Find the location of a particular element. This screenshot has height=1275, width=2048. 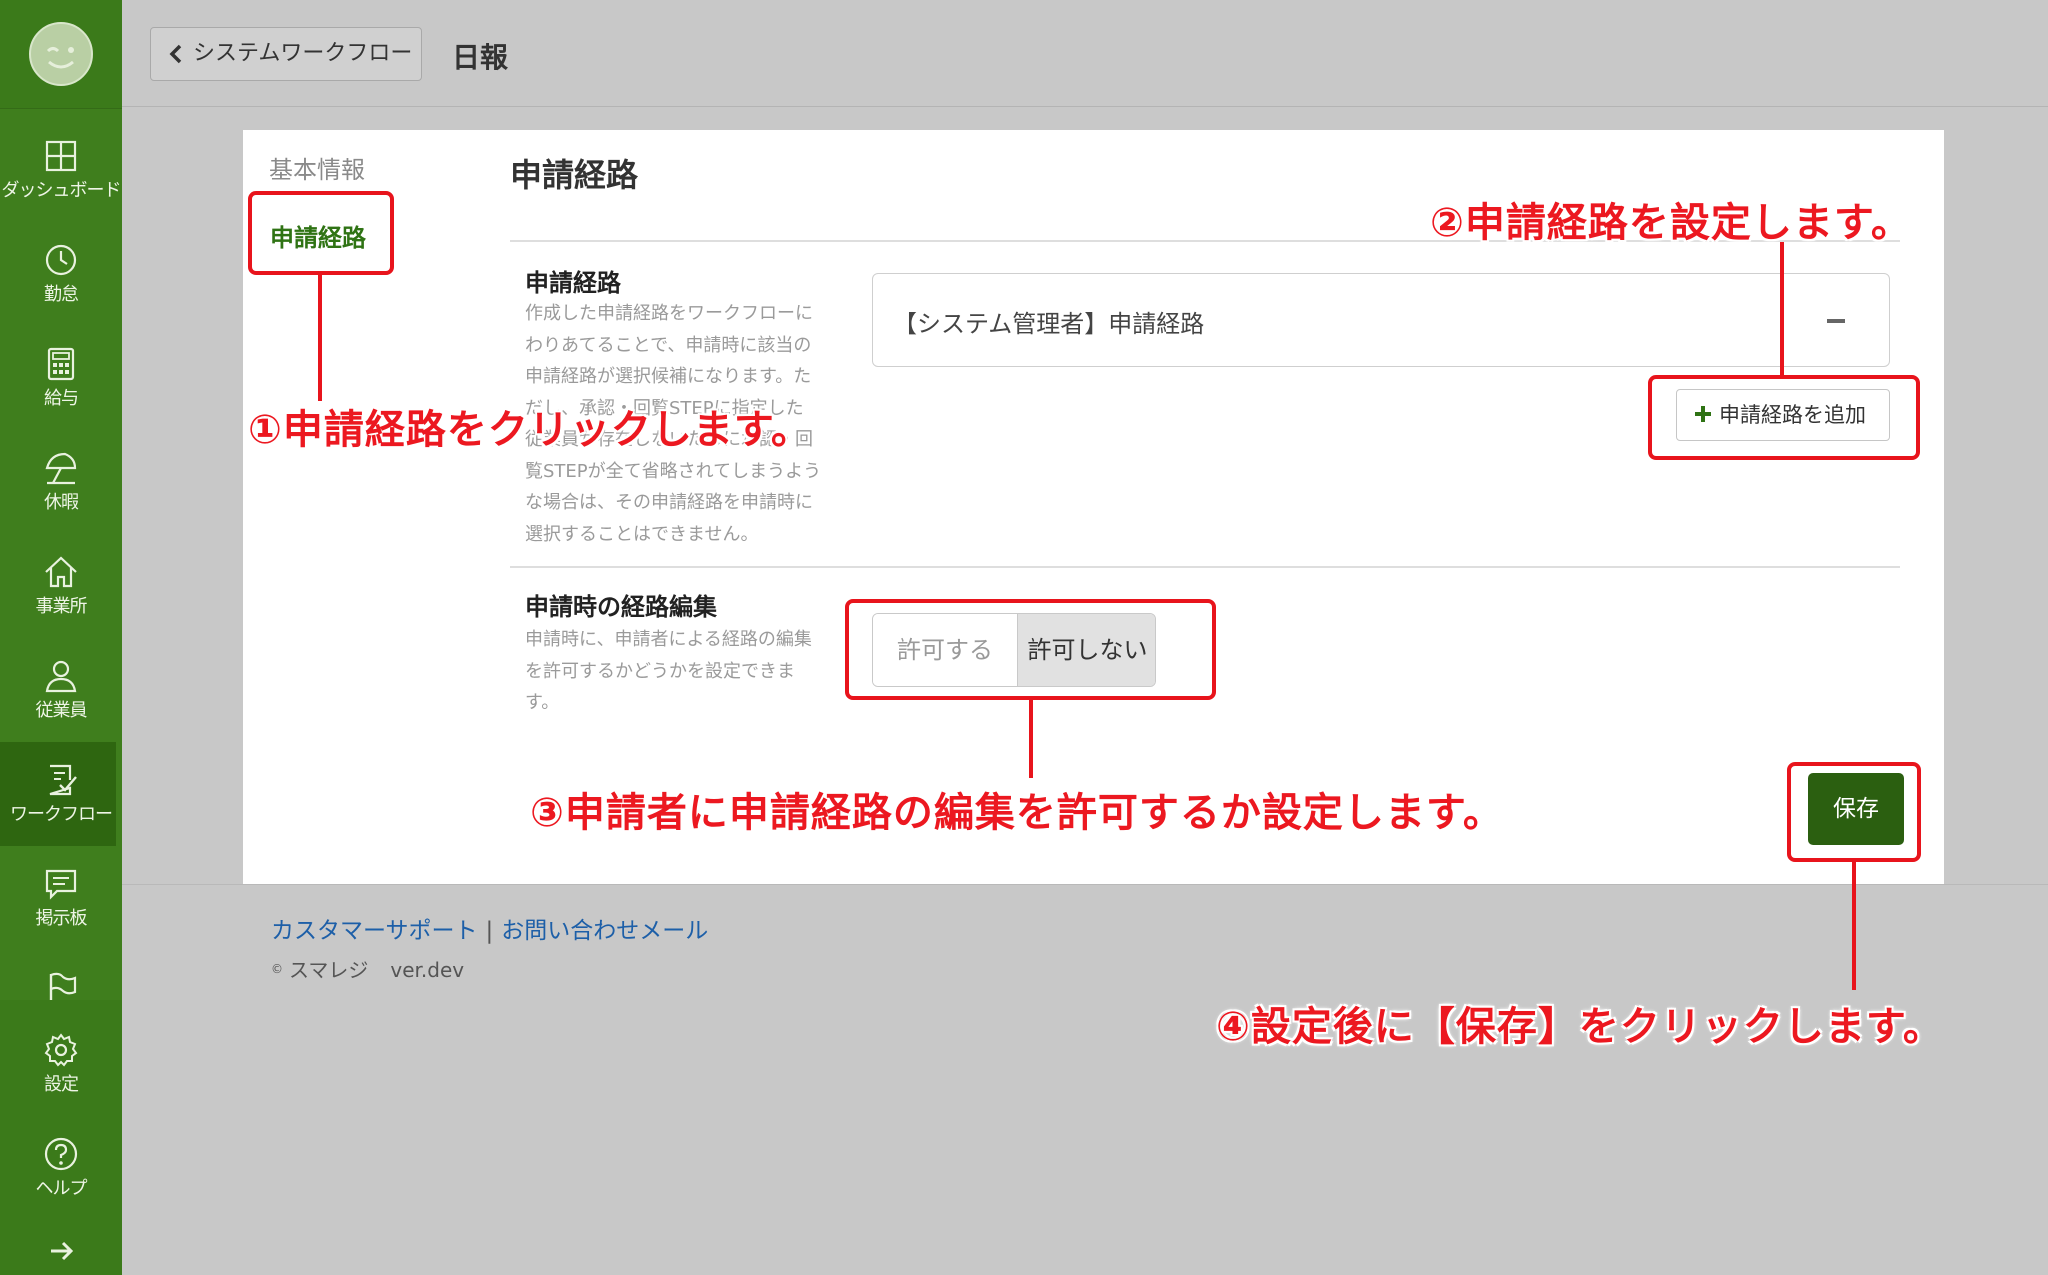

selected-route-value: 【システム管理者】申請経路 is located at coordinates (1049, 324).